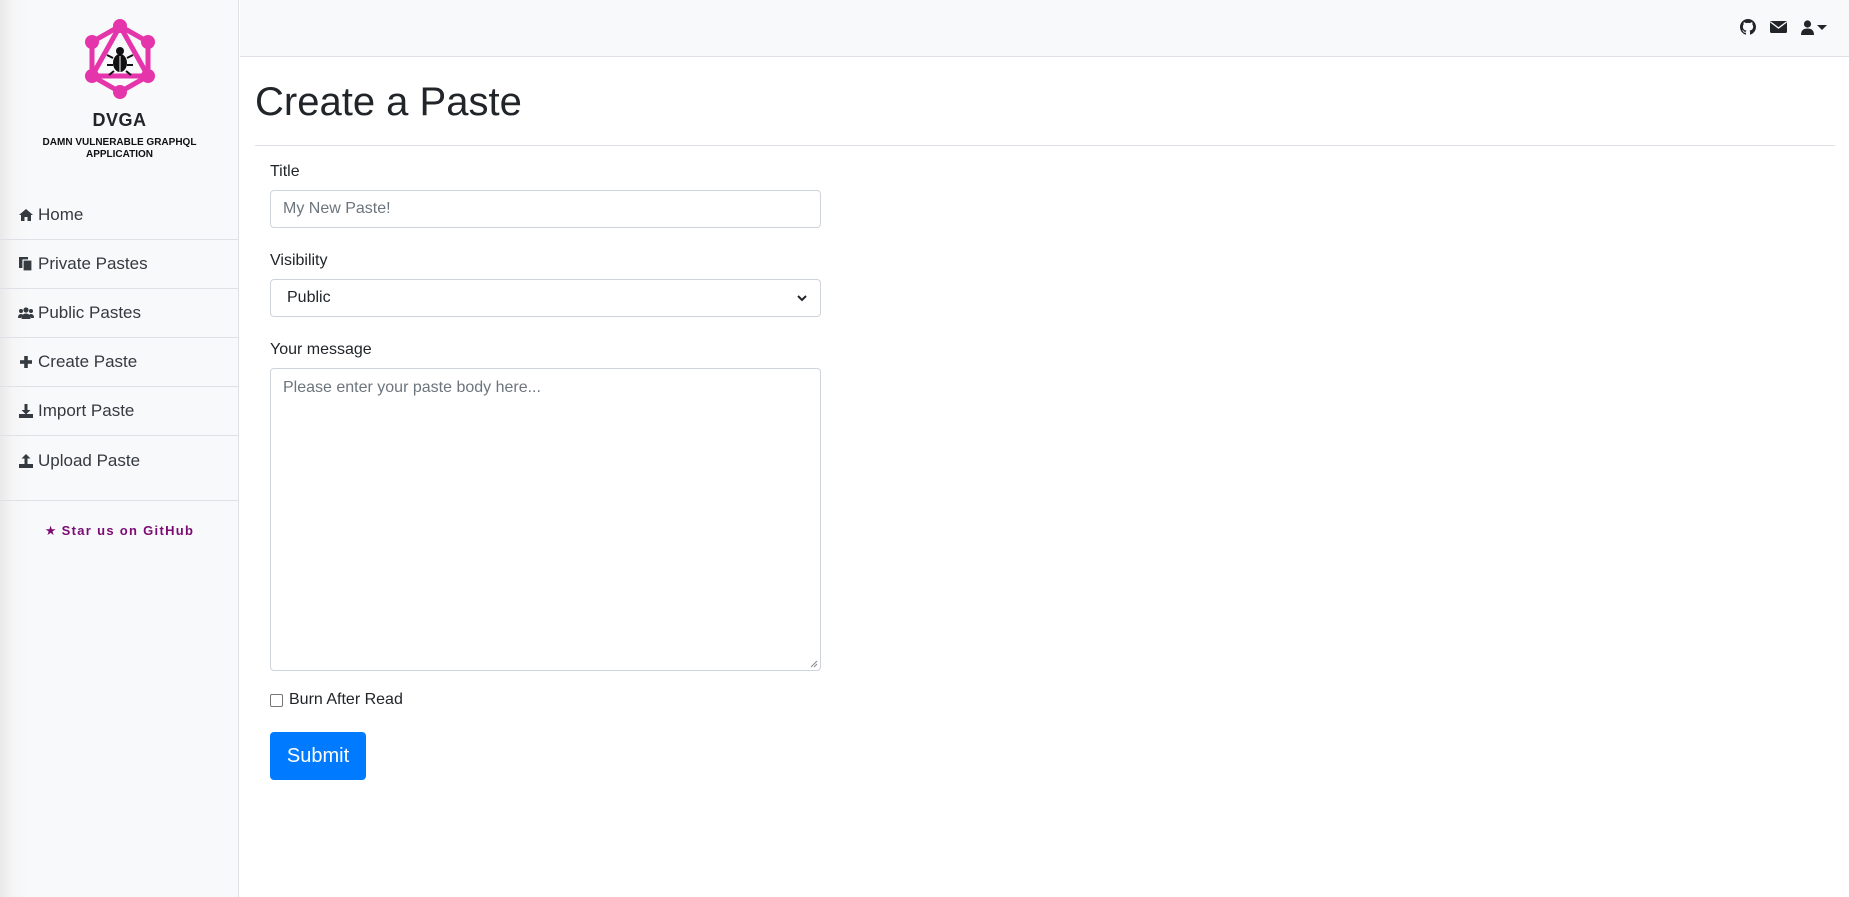 The image size is (1849, 897). Describe the element at coordinates (1748, 27) in the screenshot. I see `github-icon` at that location.